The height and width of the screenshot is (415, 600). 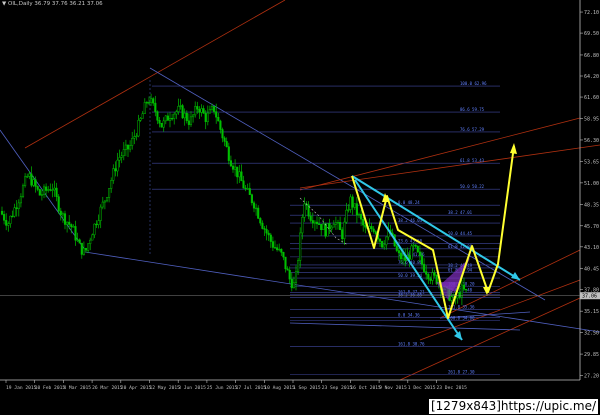 What do you see at coordinates (55, 4) in the screenshot?
I see `symbol-ohlc-label: OIL,Daily 36.79 37.76 36.21 37.06` at bounding box center [55, 4].